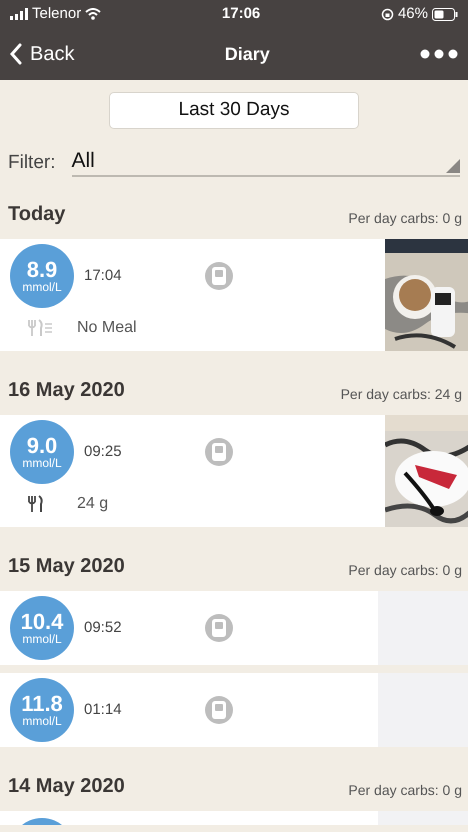 The height and width of the screenshot is (832, 468). What do you see at coordinates (103, 452) in the screenshot?
I see `entry-time: 09:25` at bounding box center [103, 452].